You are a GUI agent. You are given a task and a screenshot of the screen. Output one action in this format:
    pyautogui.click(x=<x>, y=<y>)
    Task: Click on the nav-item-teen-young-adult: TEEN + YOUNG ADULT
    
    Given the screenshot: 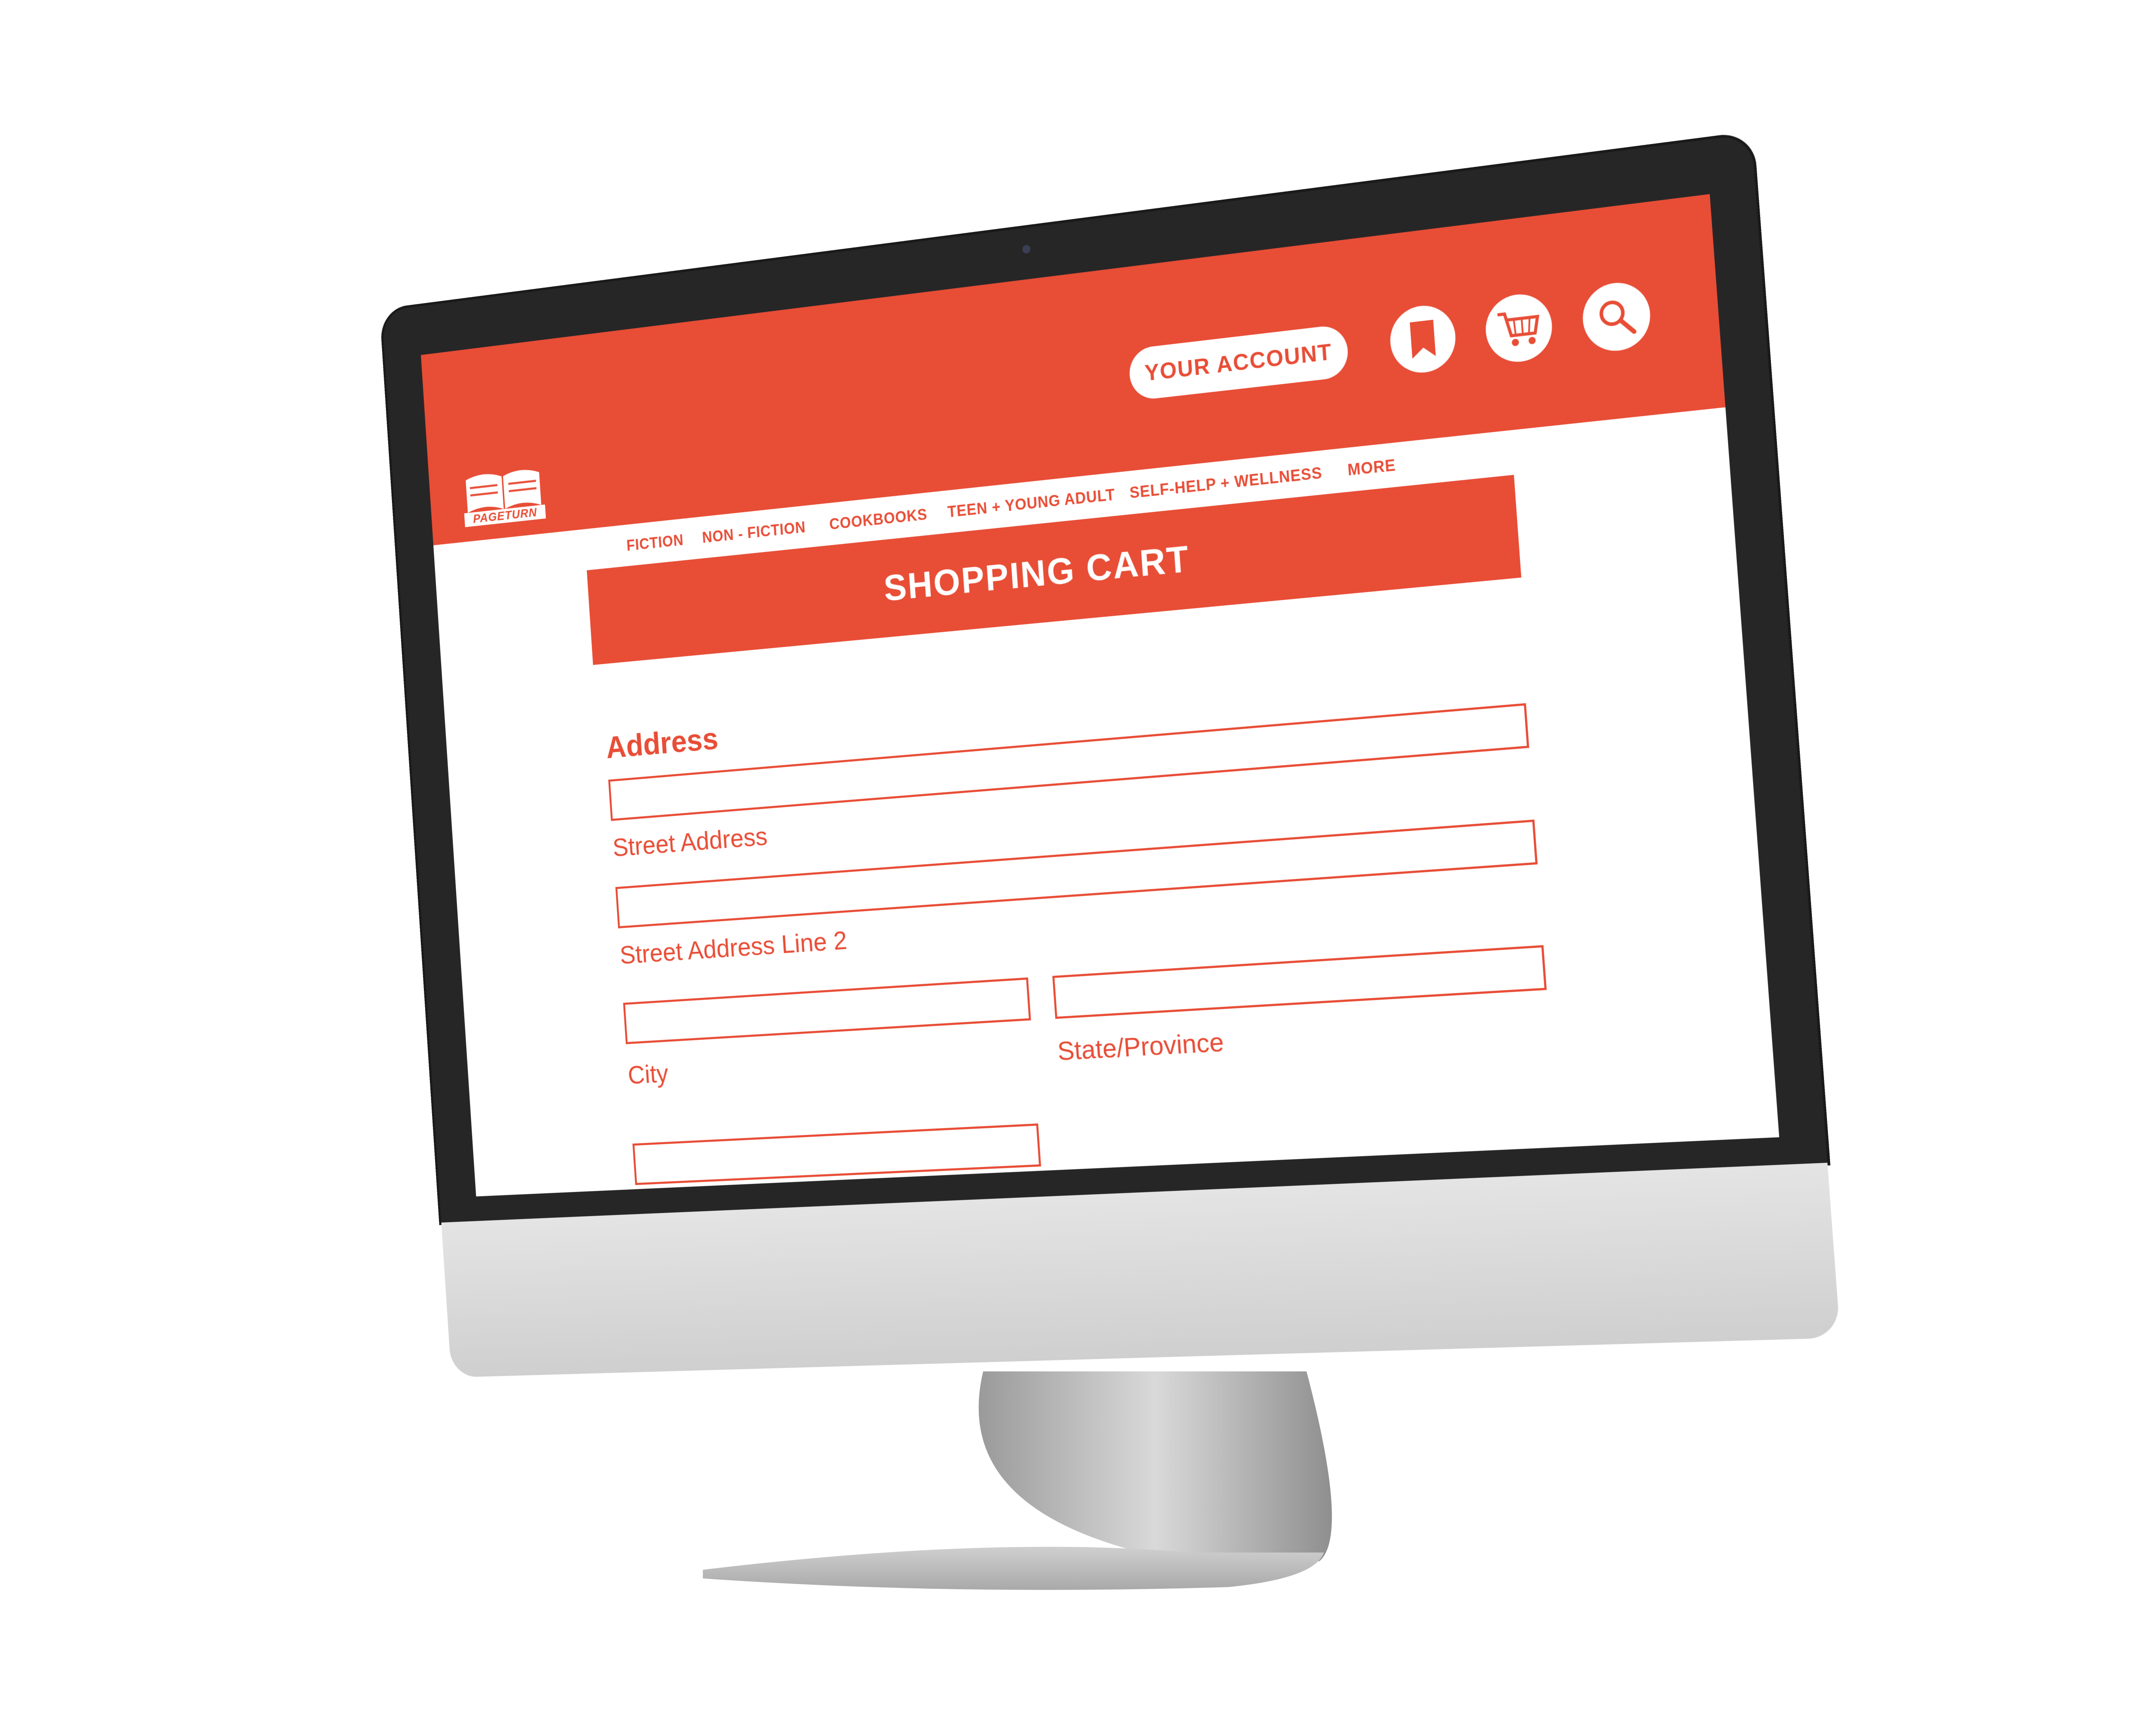 What is the action you would take?
    pyautogui.click(x=1031, y=504)
    